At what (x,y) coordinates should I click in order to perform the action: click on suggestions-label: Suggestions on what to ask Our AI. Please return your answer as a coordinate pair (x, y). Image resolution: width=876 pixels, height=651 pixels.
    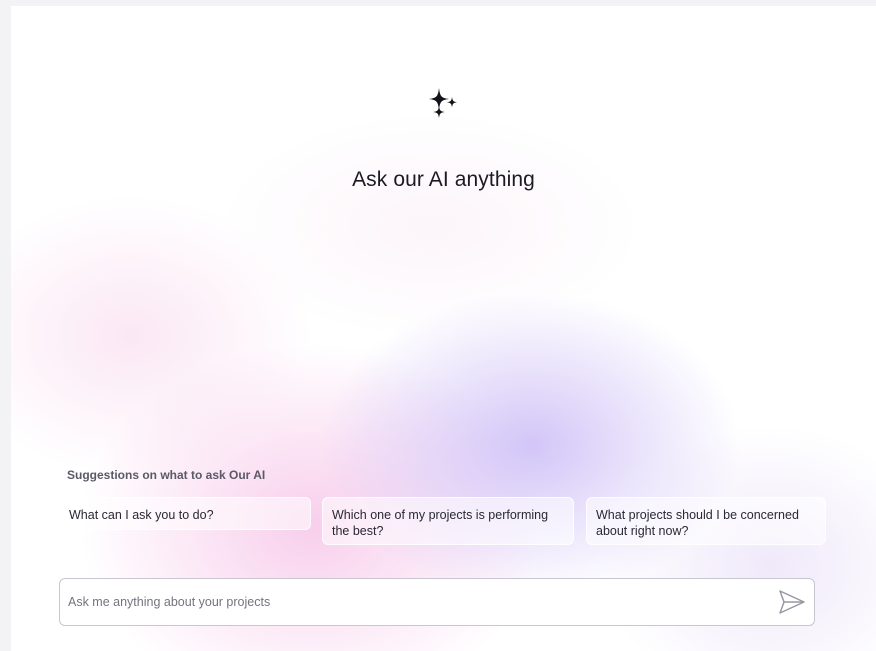
    Looking at the image, I should click on (166, 475).